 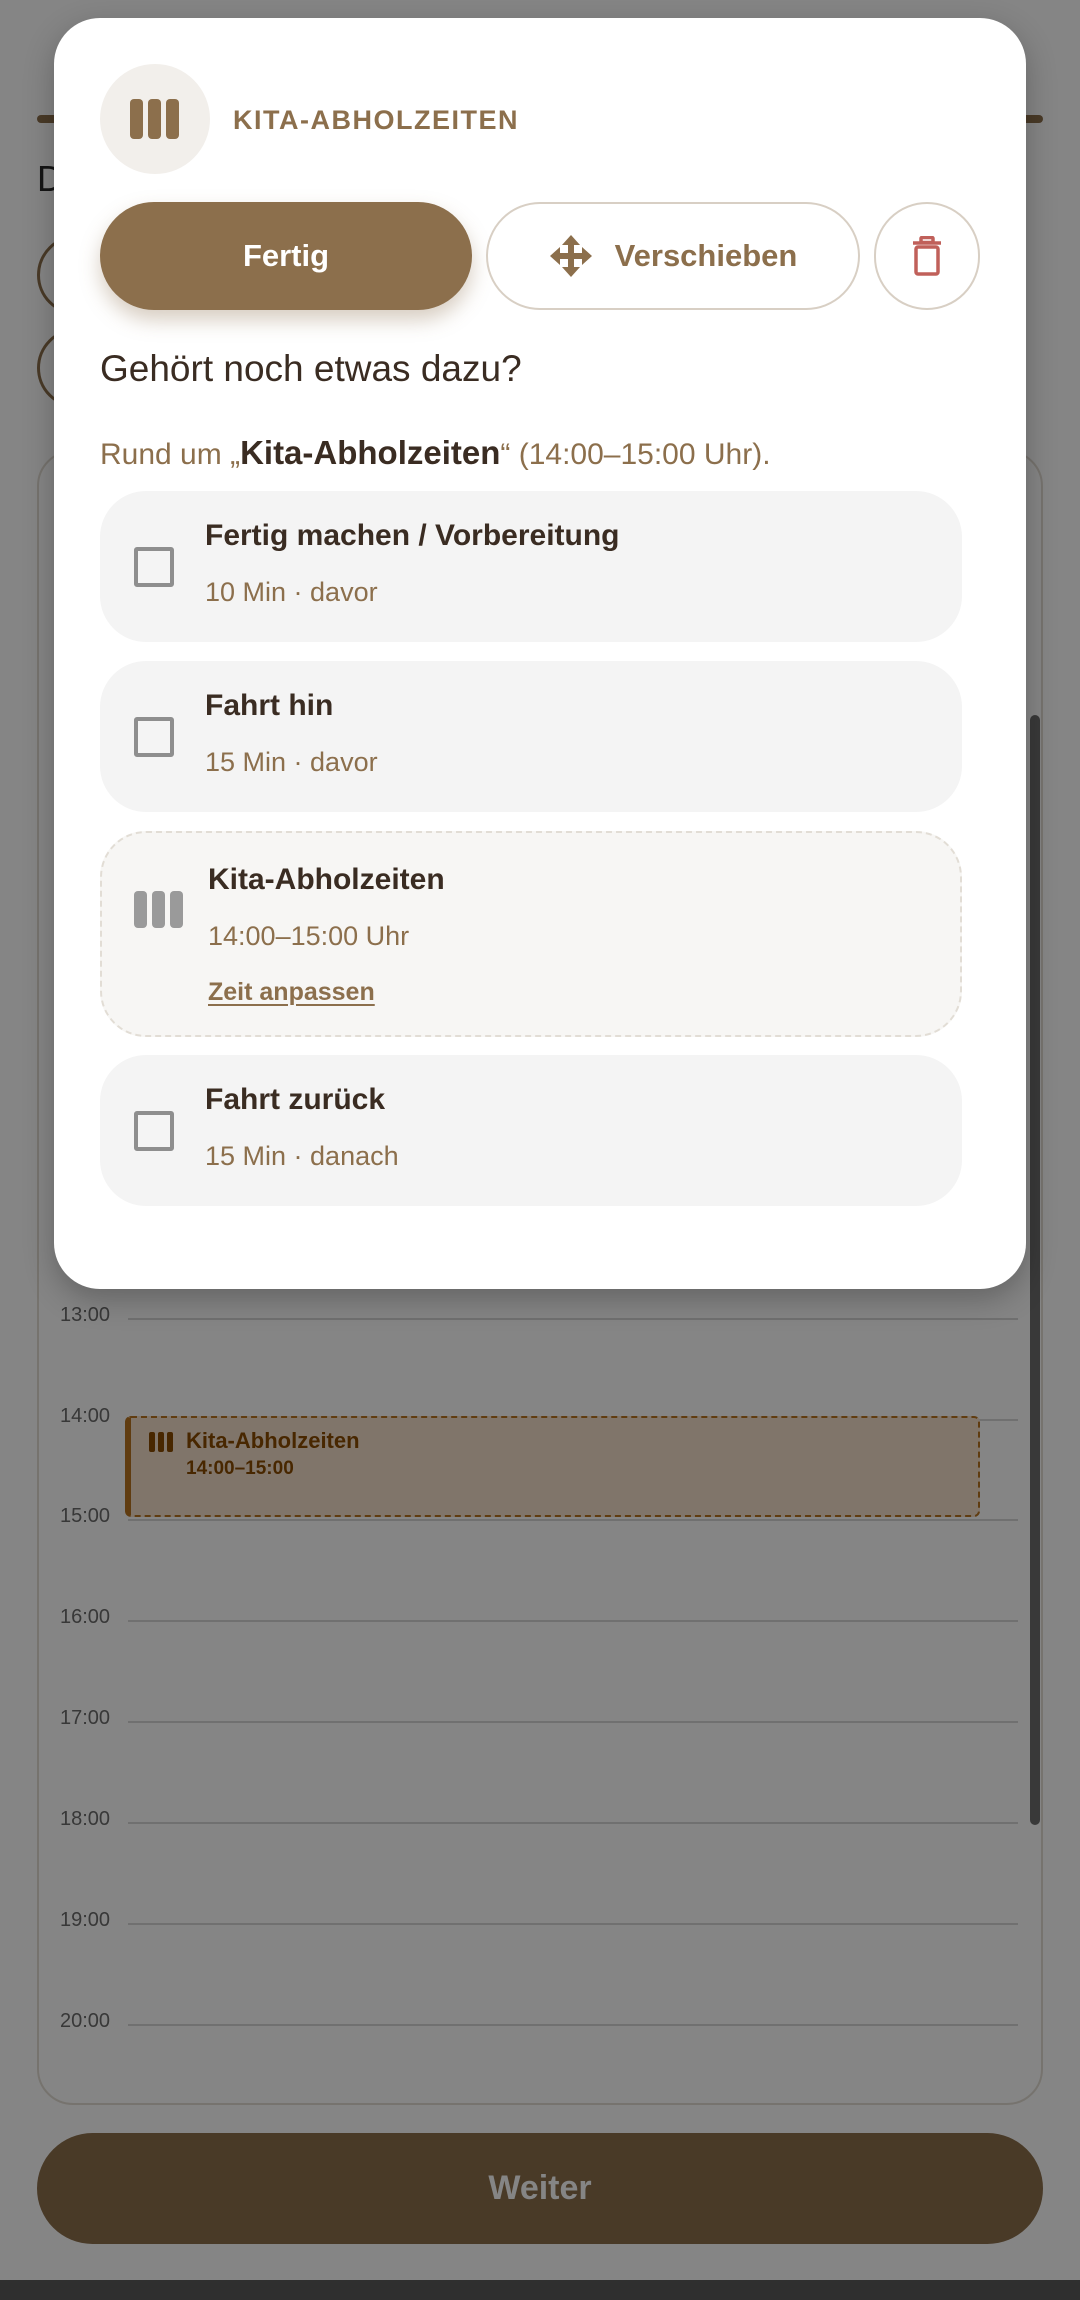 What do you see at coordinates (412, 535) in the screenshot?
I see `item-title: Fertig machen / Vorbereitung` at bounding box center [412, 535].